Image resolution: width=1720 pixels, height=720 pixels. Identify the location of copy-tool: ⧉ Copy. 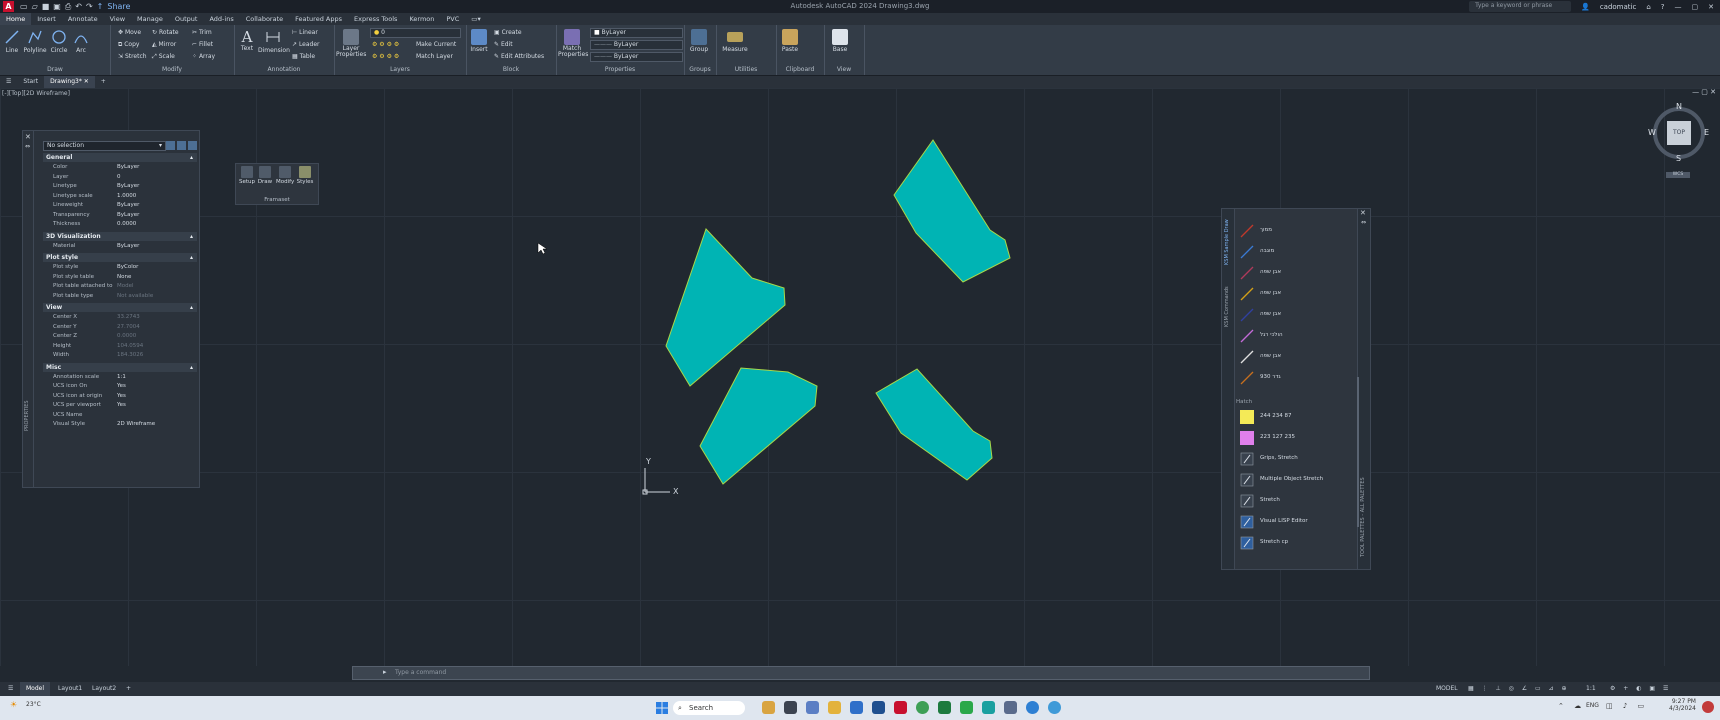
(128, 45).